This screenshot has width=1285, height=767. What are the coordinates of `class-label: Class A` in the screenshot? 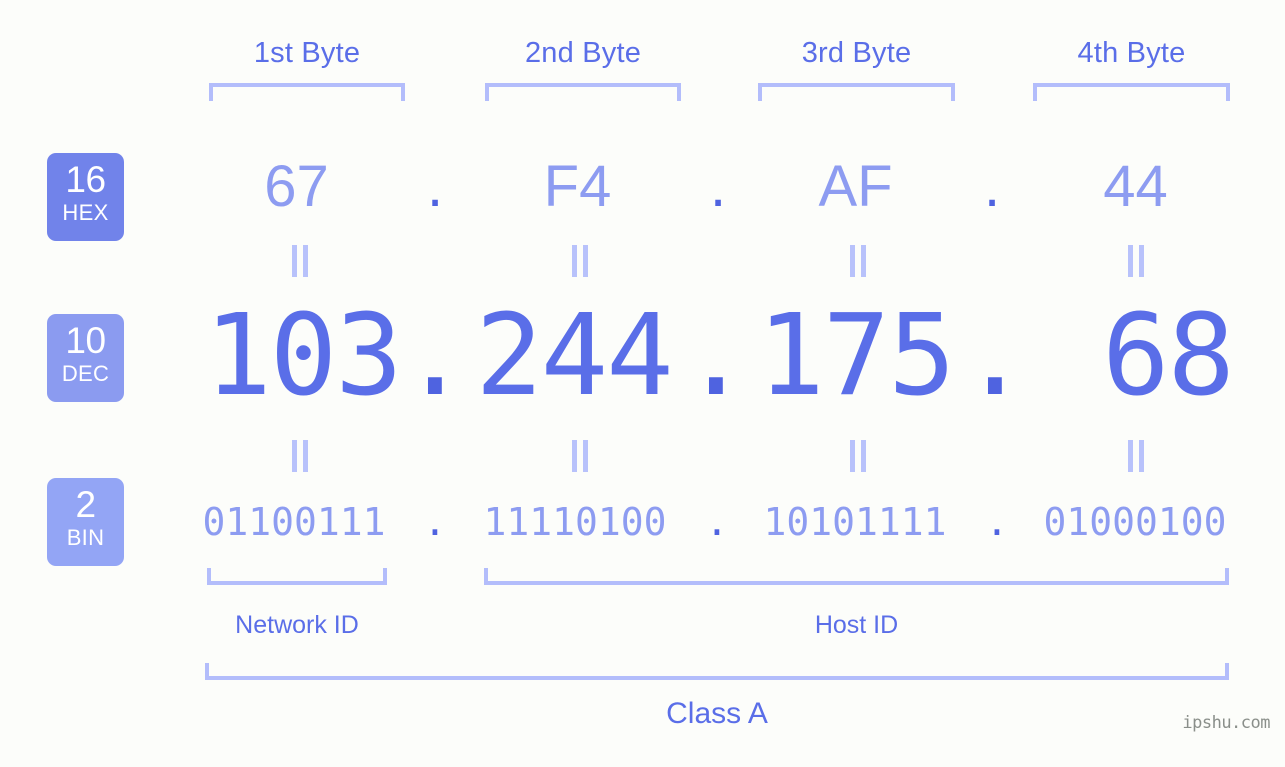 It's located at (717, 713).